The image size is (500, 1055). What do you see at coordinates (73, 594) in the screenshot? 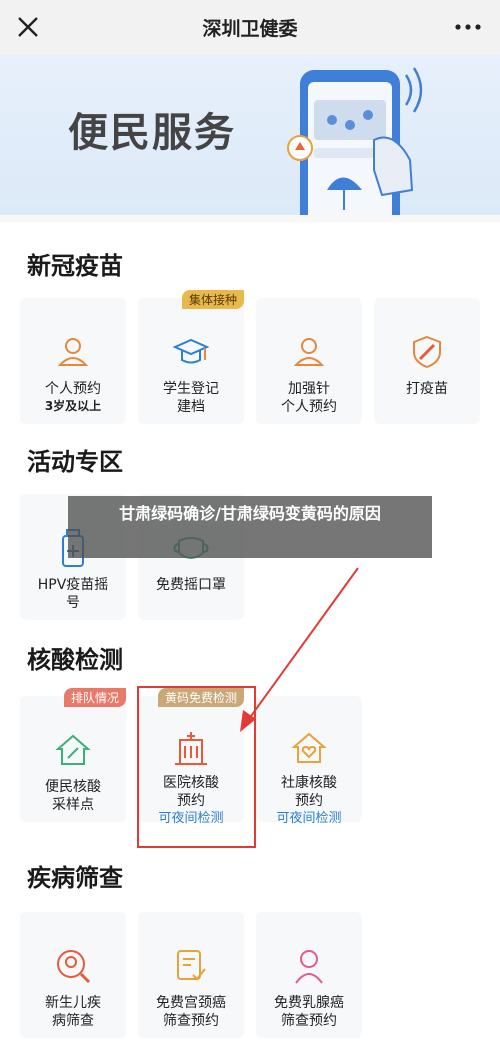
I see `tile-label: HPV疫苗摇 号` at bounding box center [73, 594].